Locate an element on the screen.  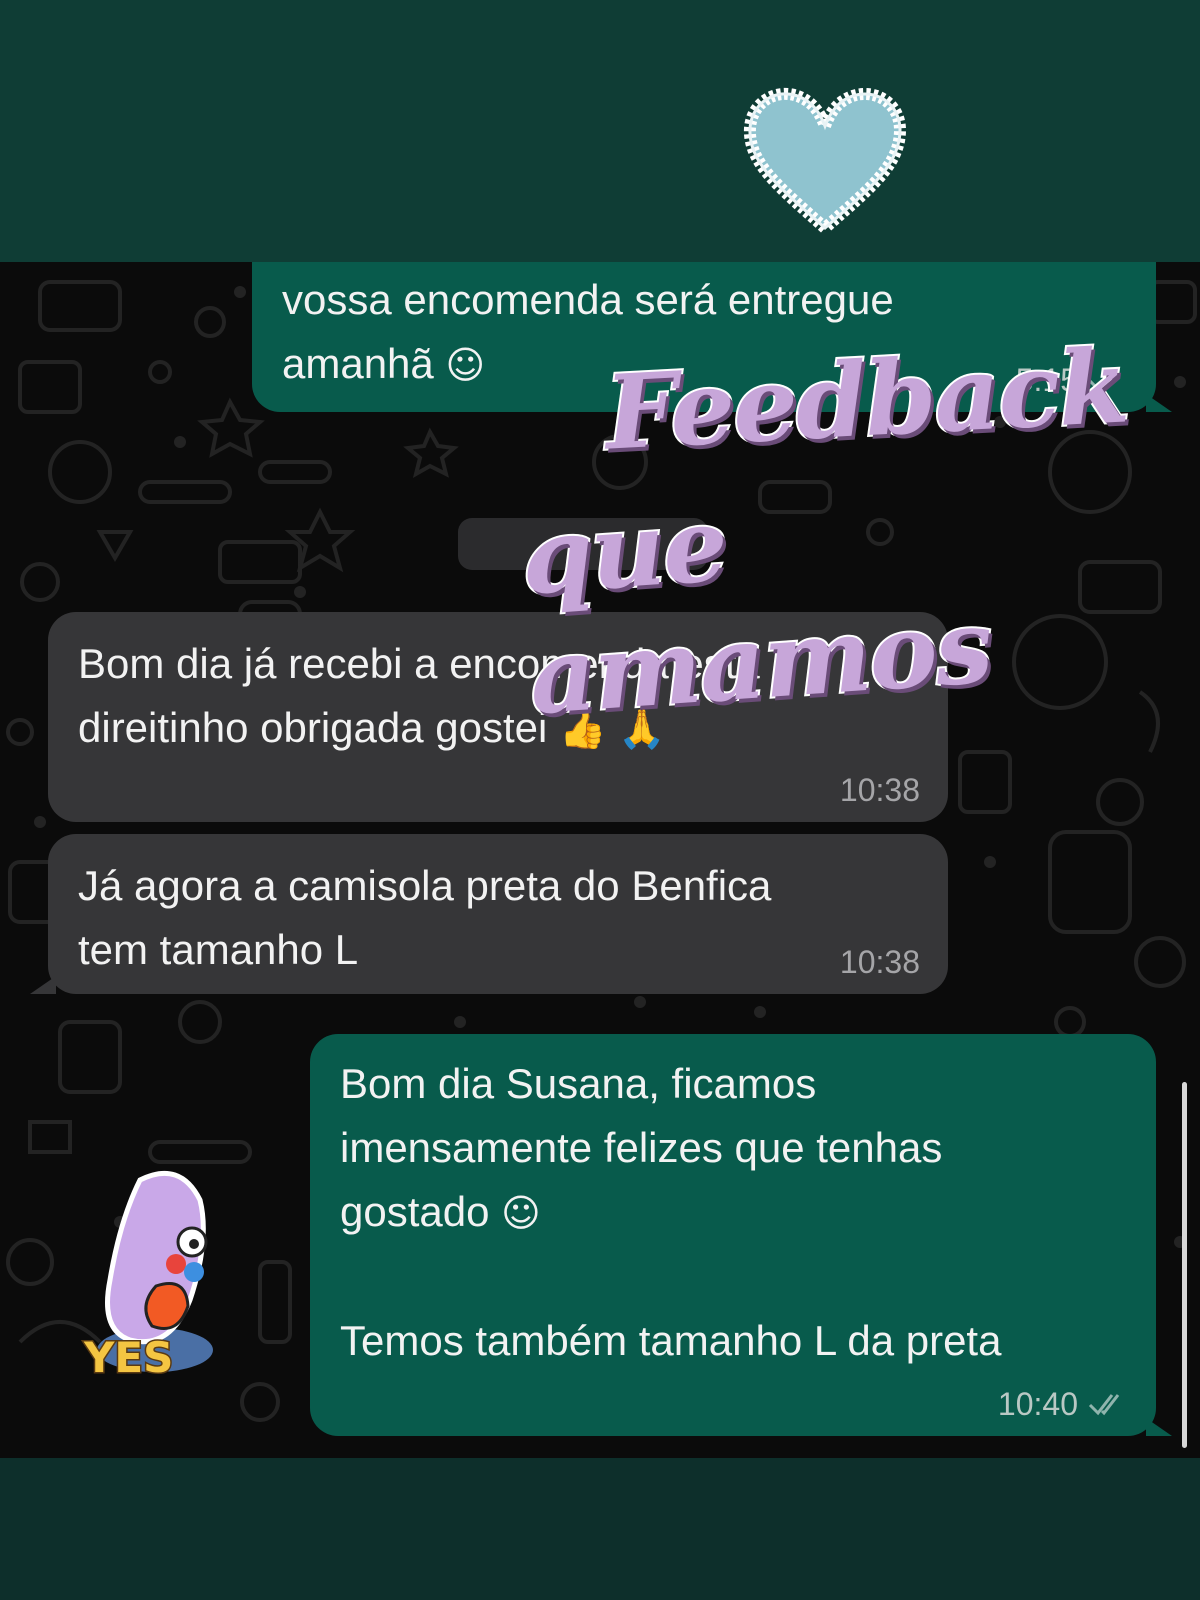
scrollbar is located at coordinates (1184, 1265).